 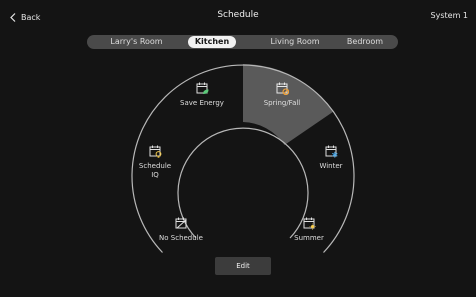 I want to click on mode-spring-fall: Spring/Fall, so click(x=282, y=95).